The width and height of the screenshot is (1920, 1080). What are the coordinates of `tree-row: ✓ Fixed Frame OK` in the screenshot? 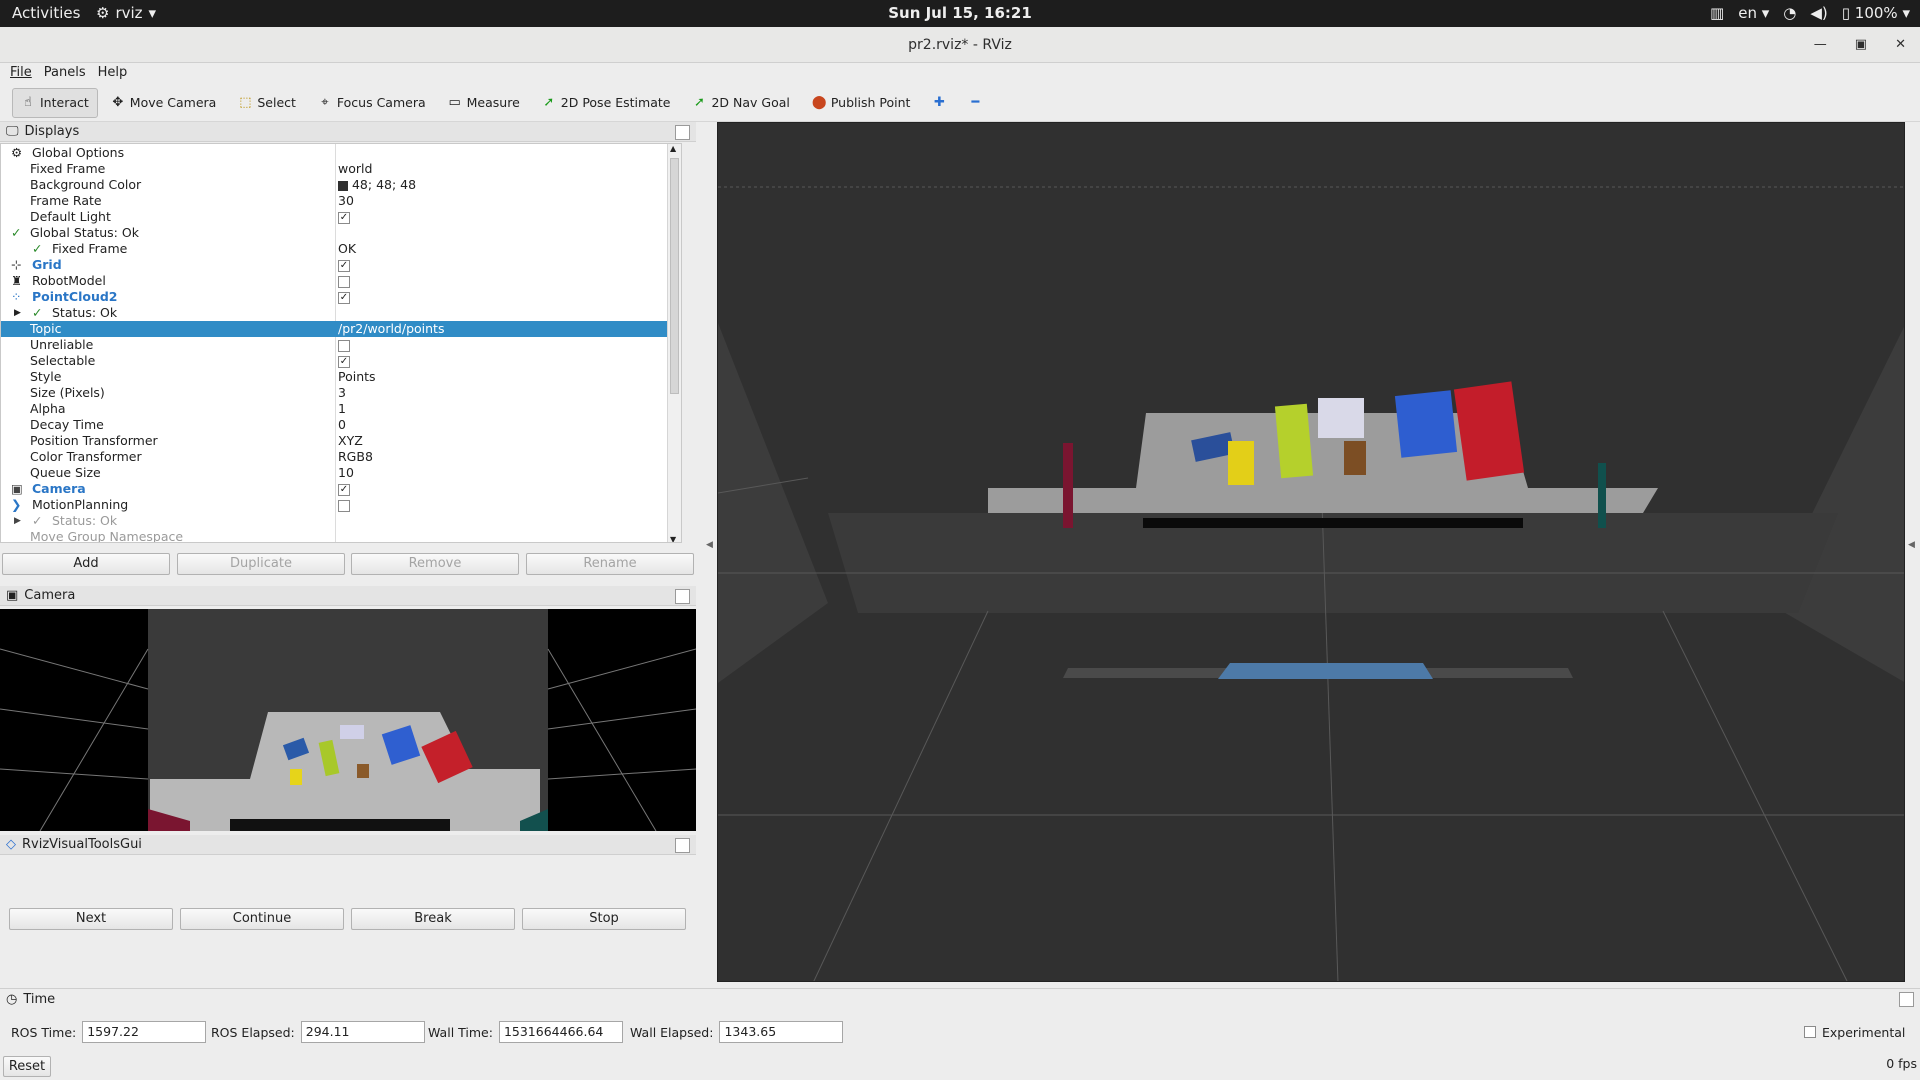 It's located at (341, 249).